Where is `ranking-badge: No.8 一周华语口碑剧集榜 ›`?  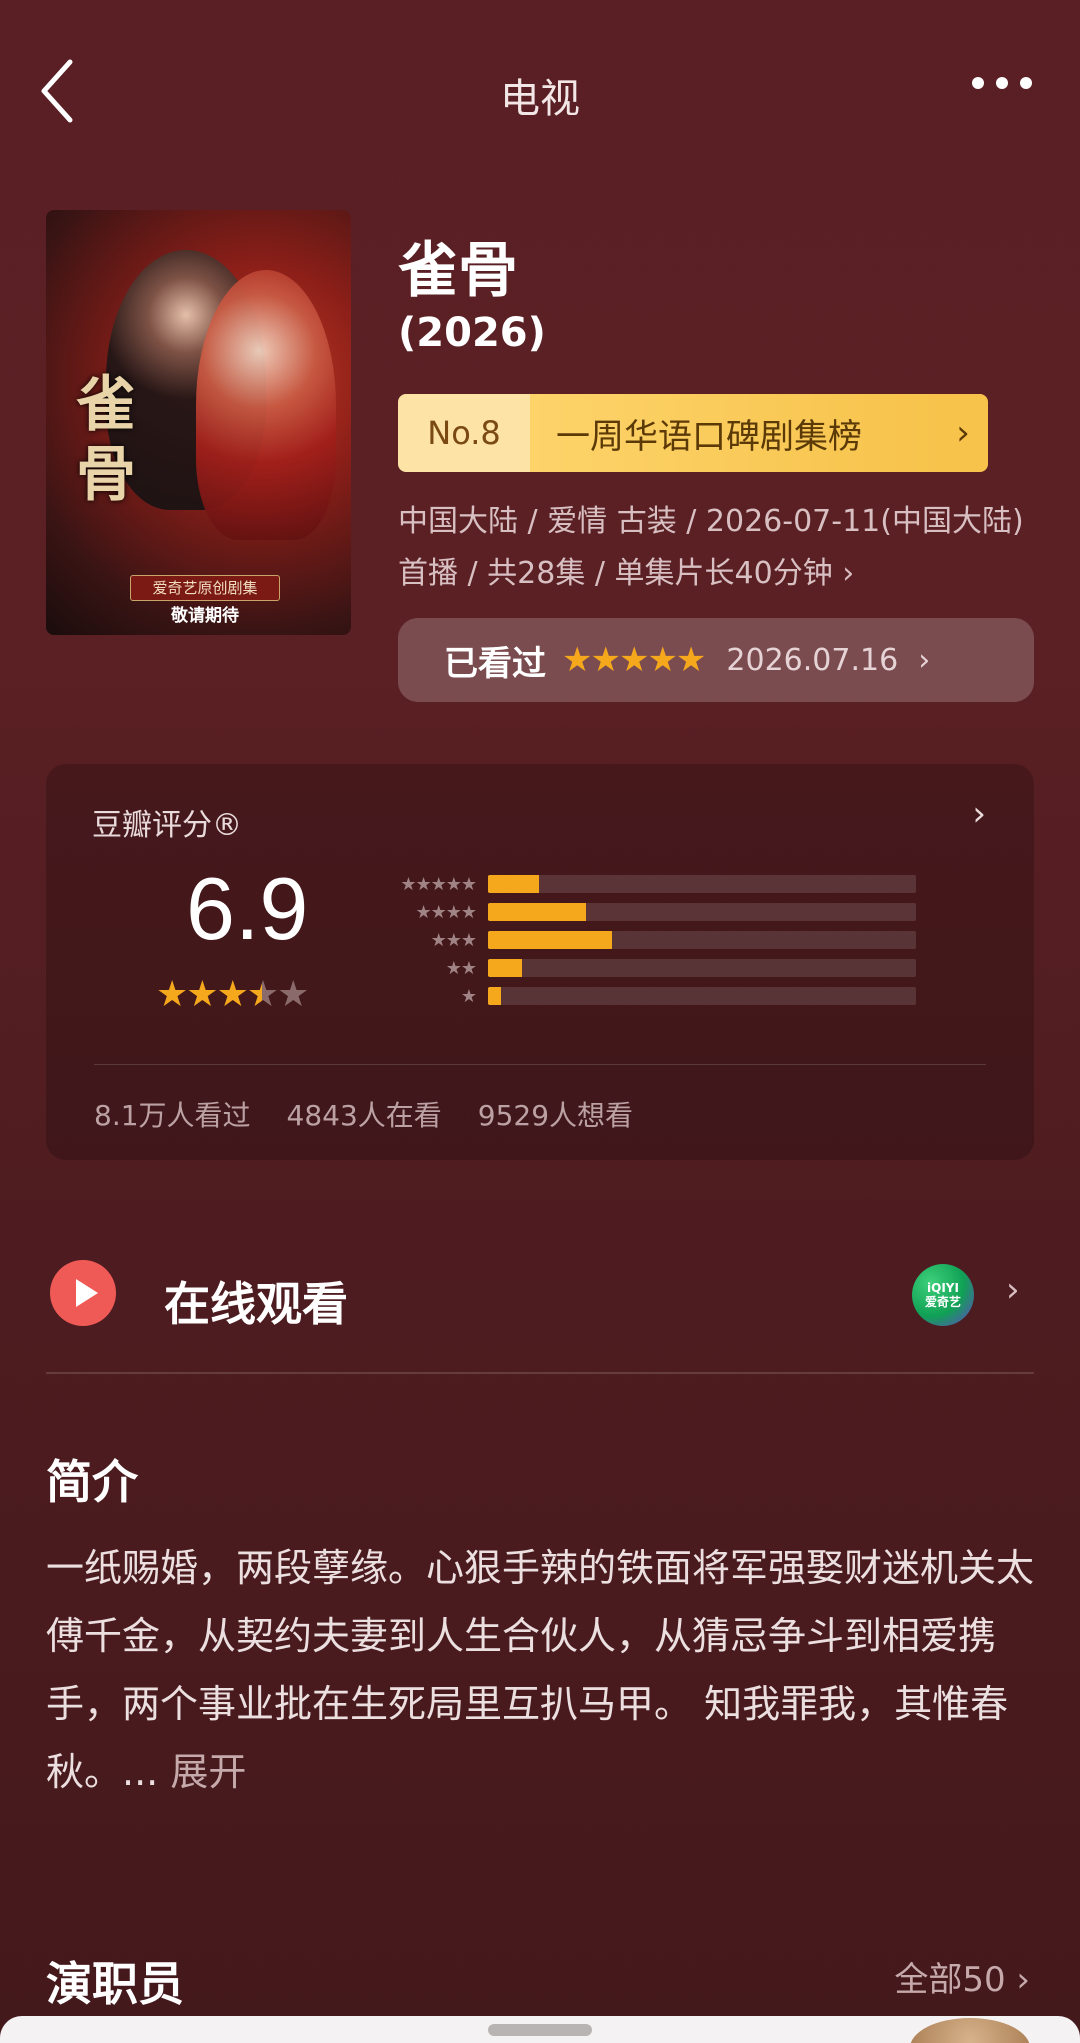 ranking-badge: No.8 一周华语口碑剧集榜 › is located at coordinates (693, 433).